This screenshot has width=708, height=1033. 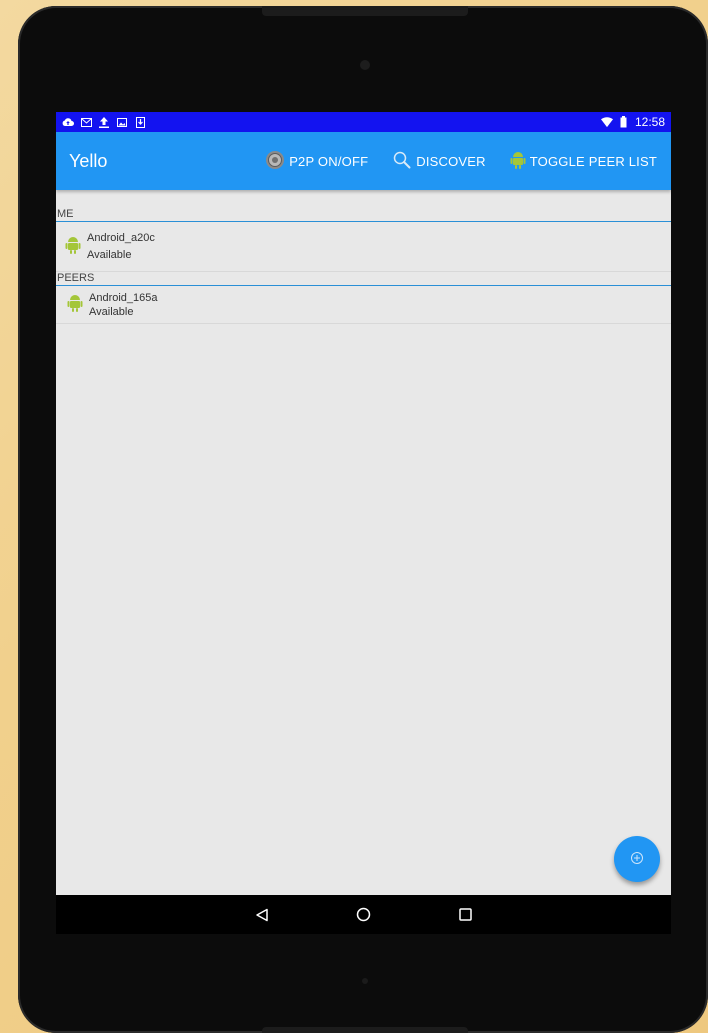 I want to click on peers-section-header: PEERS, so click(x=363, y=279).